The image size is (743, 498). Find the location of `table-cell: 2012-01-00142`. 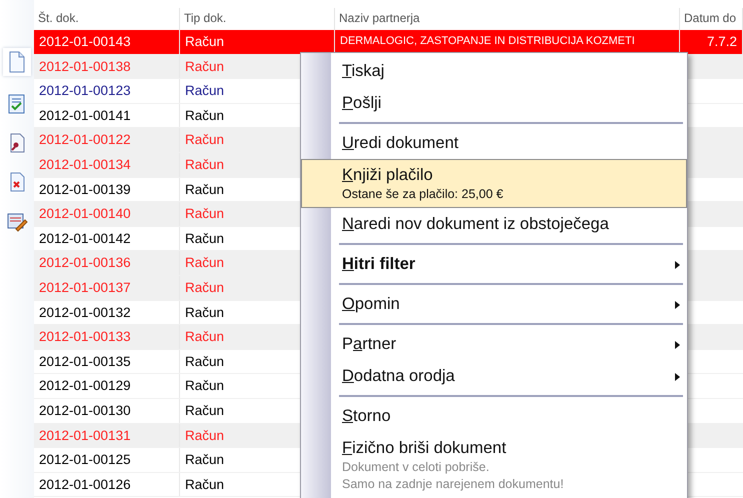

table-cell: 2012-01-00142 is located at coordinates (107, 238).